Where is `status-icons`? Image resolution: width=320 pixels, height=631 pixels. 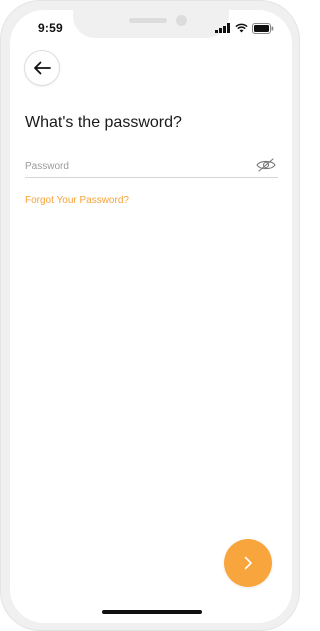 status-icons is located at coordinates (244, 28).